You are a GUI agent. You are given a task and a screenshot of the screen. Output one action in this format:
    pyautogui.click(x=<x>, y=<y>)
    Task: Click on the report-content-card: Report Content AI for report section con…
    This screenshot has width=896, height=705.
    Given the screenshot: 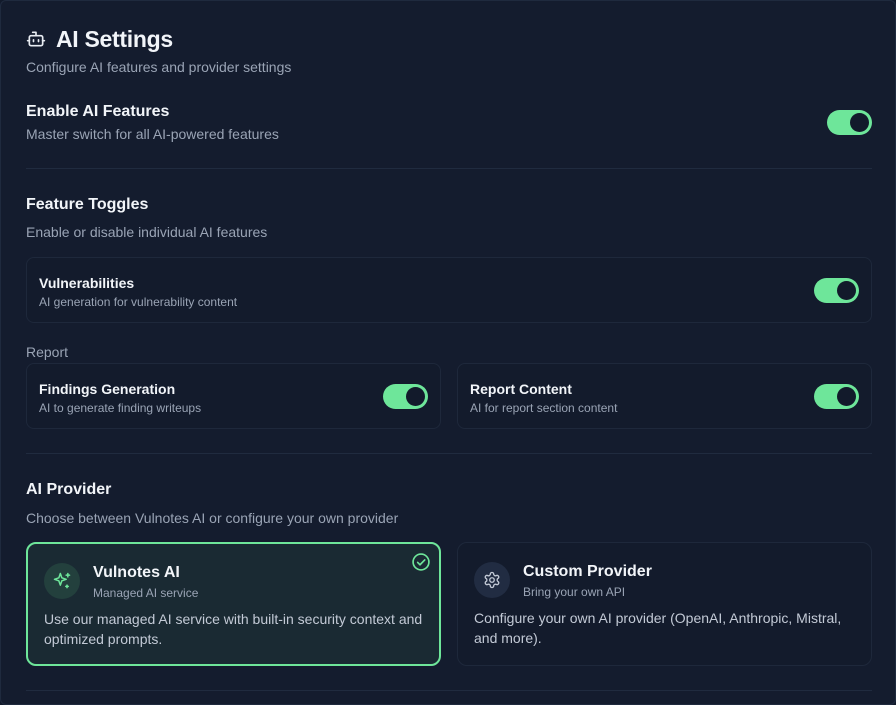 What is the action you would take?
    pyautogui.click(x=664, y=396)
    